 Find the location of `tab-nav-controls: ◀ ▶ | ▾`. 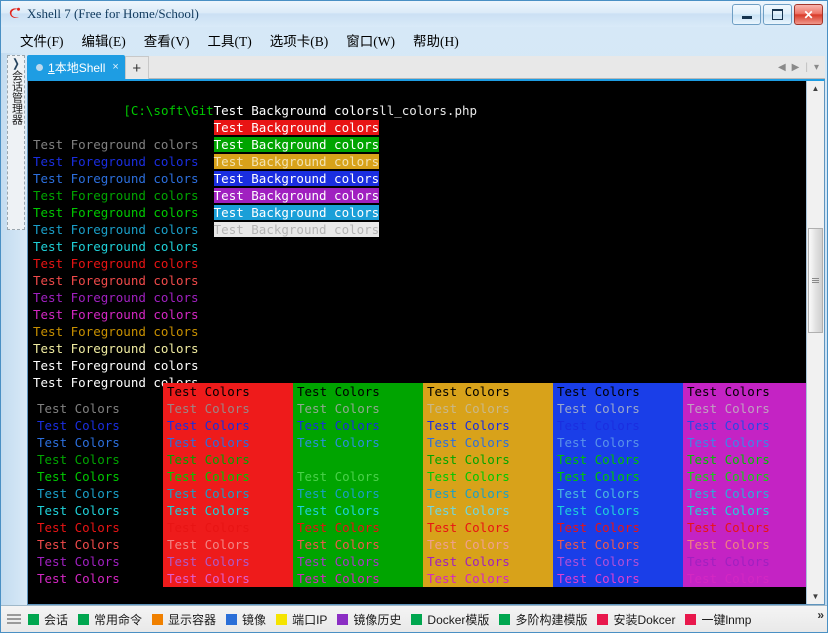

tab-nav-controls: ◀ ▶ | ▾ is located at coordinates (798, 67).